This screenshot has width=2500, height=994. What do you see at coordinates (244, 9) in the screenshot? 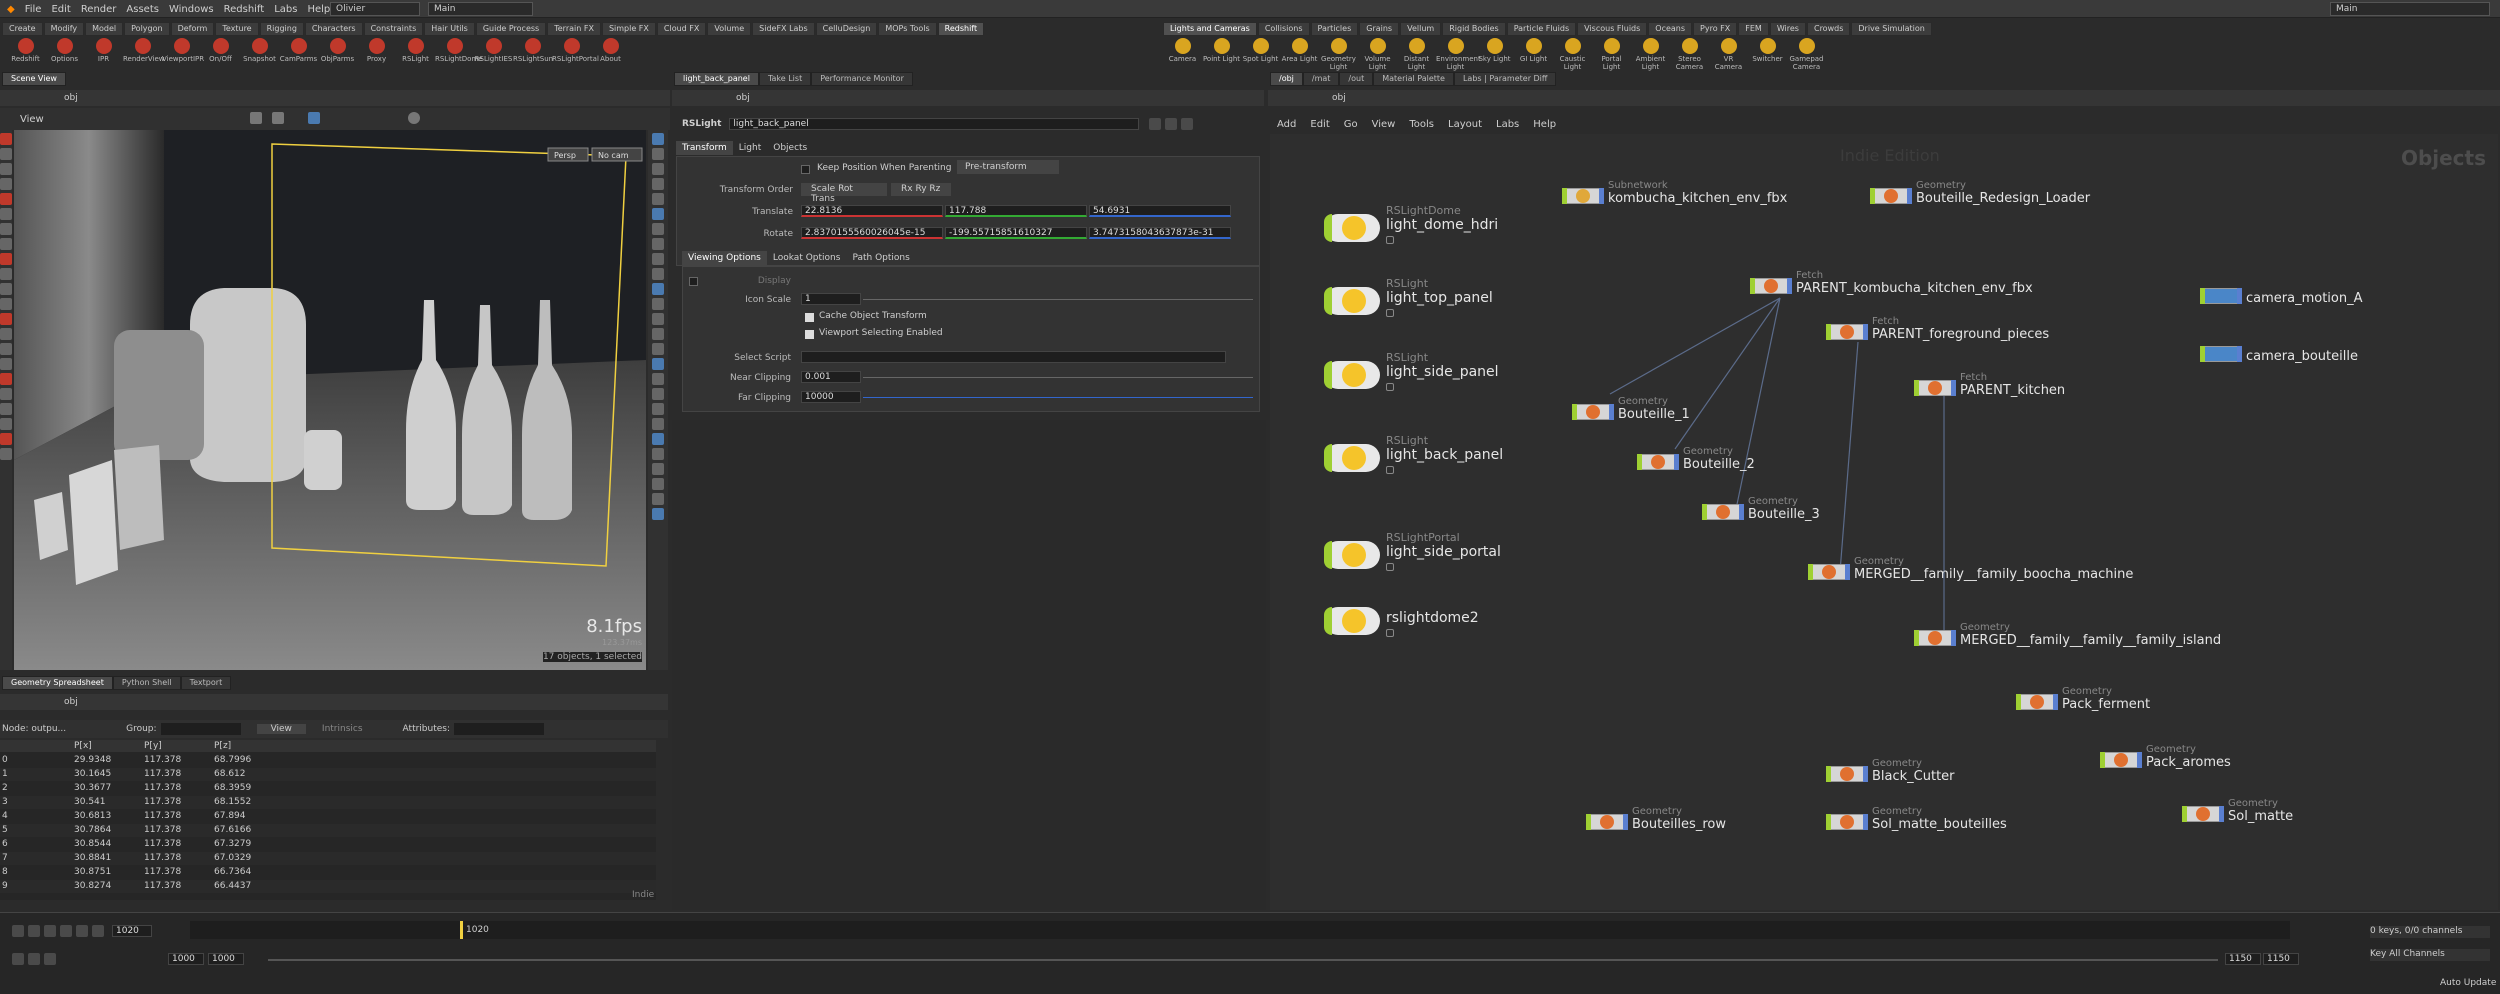
I see `menu-redshift: Redshift` at bounding box center [244, 9].